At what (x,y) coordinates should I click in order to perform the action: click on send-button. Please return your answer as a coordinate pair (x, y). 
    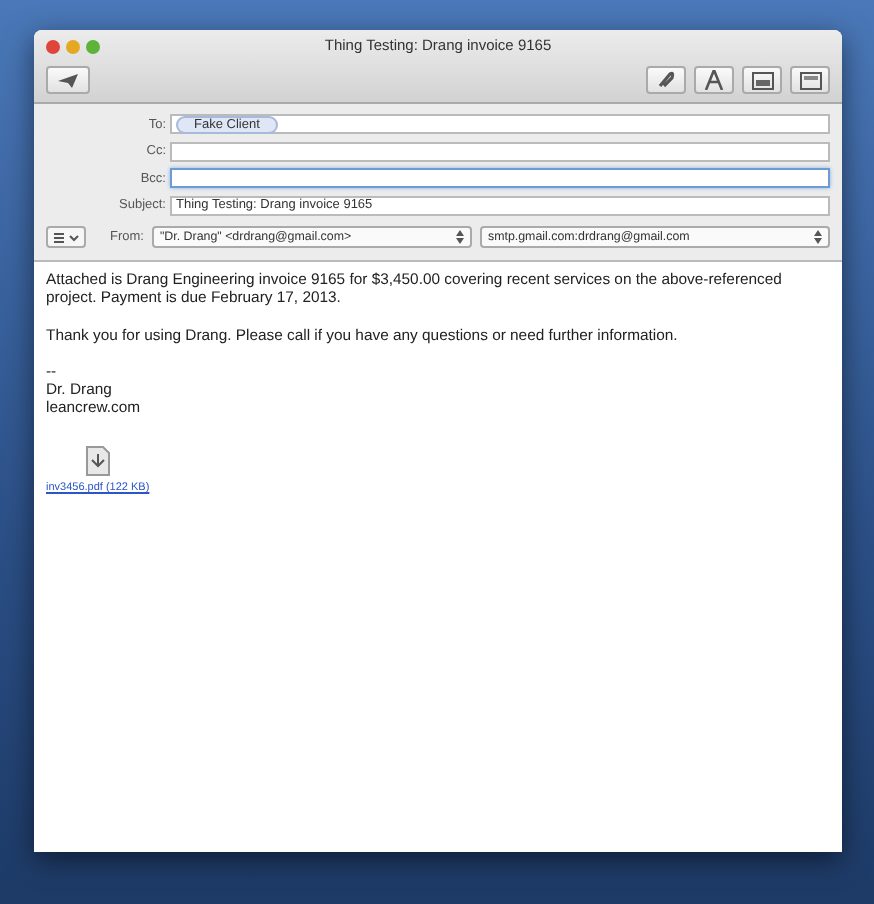
    Looking at the image, I should click on (68, 80).